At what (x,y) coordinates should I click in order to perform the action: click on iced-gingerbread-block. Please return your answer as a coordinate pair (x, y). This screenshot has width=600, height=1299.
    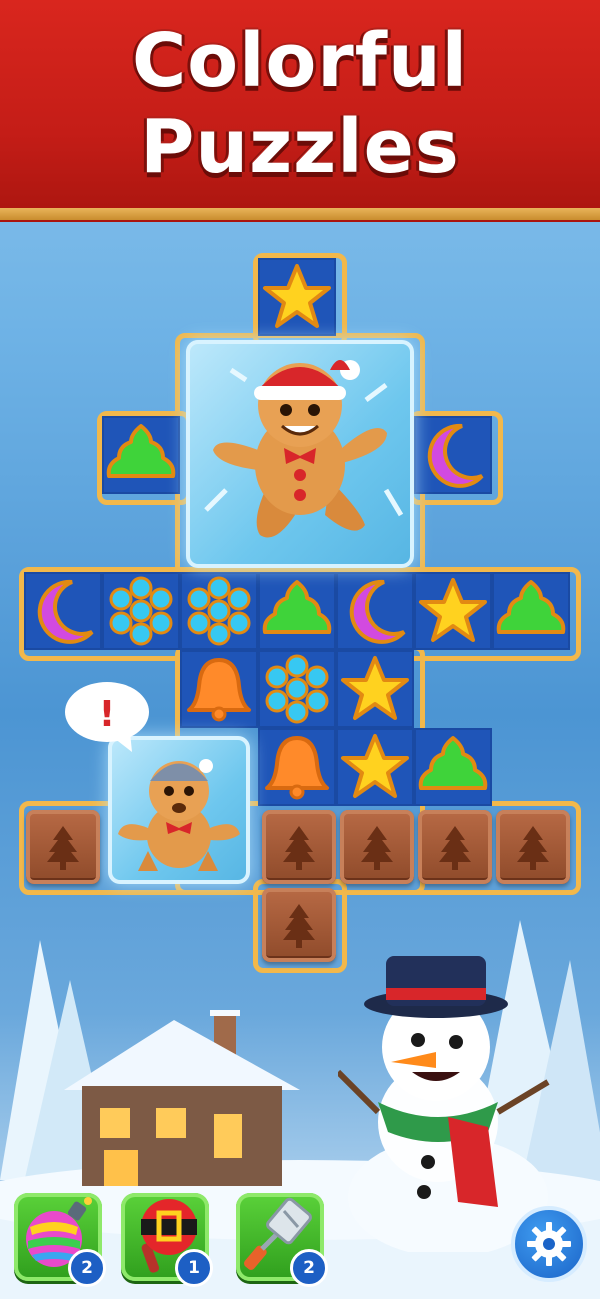
    Looking at the image, I should click on (179, 810).